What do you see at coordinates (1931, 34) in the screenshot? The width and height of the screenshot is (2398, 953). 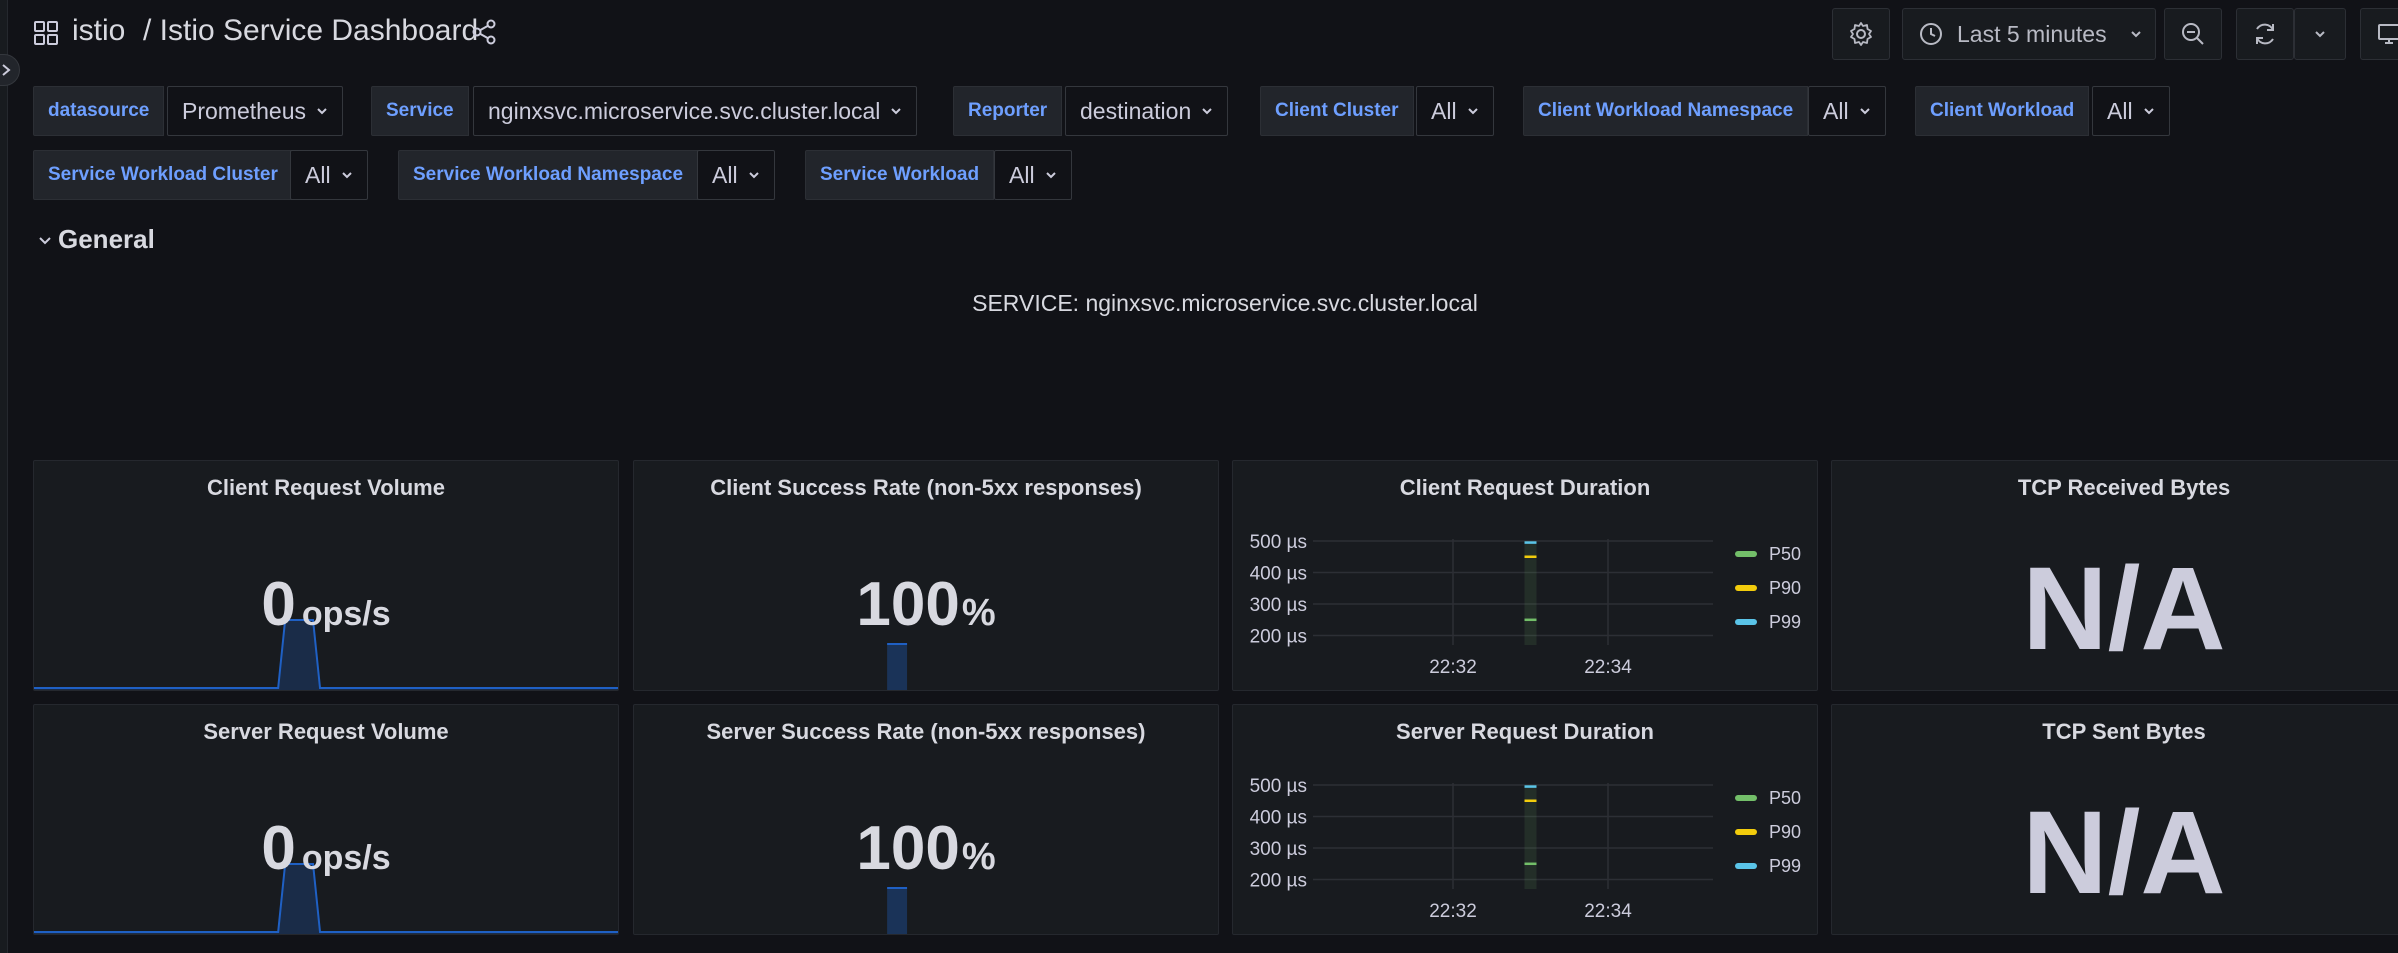 I see `clock-icon` at bounding box center [1931, 34].